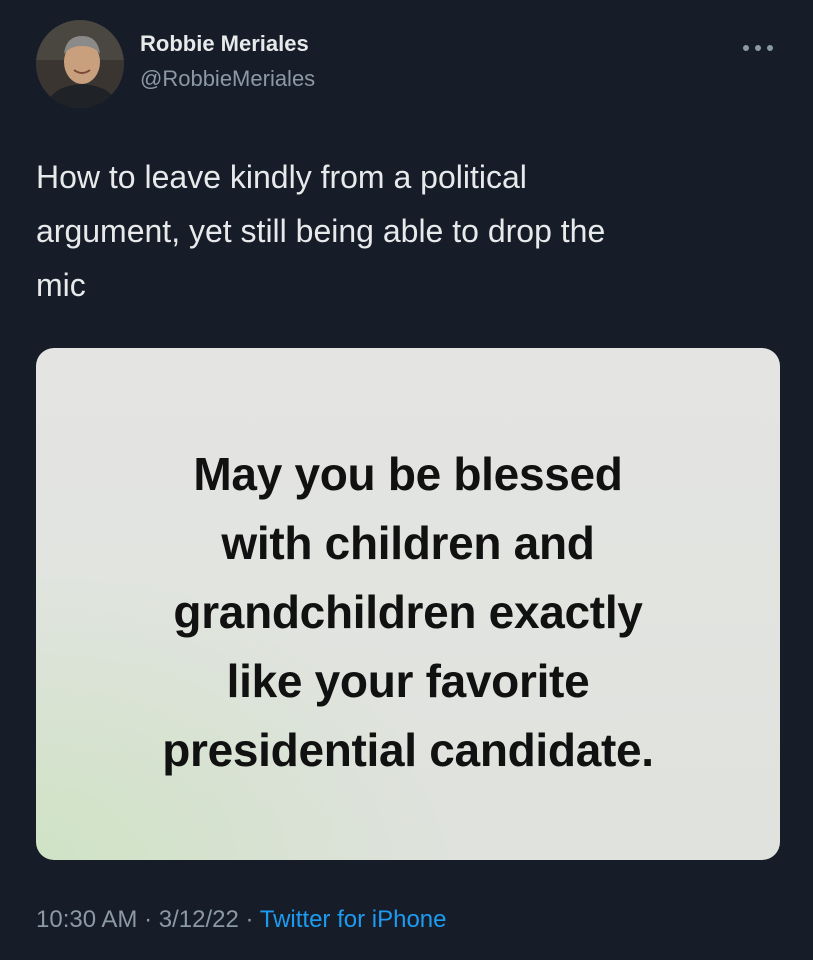 This screenshot has height=960, width=813. Describe the element at coordinates (224, 44) in the screenshot. I see `author-name: Robbie Meriales` at that location.